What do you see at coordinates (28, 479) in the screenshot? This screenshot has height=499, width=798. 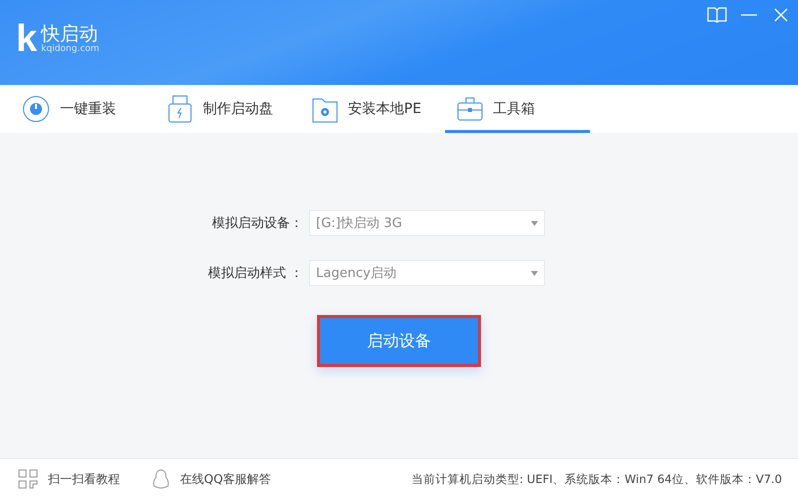 I see `qr-code-icon` at bounding box center [28, 479].